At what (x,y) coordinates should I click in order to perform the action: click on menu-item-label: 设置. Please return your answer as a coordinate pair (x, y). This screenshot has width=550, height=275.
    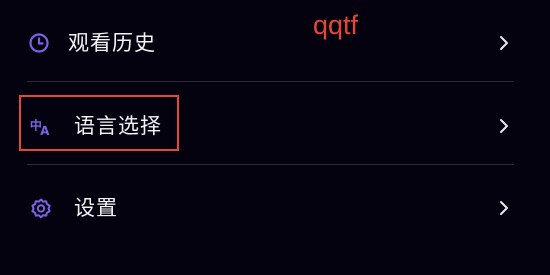
    Looking at the image, I should click on (96, 208).